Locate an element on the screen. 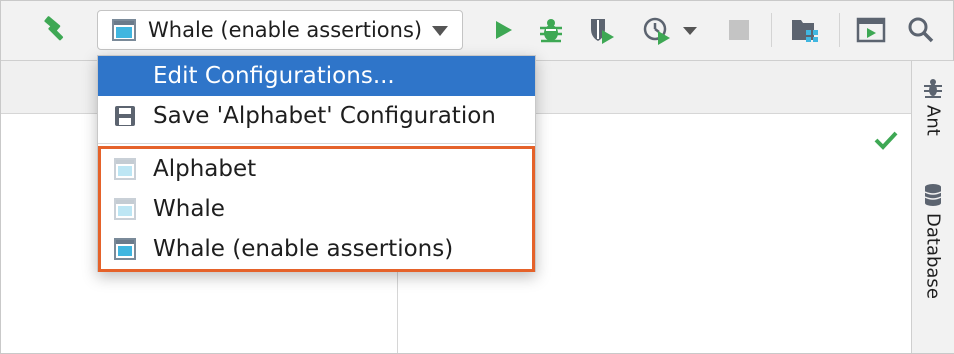 The width and height of the screenshot is (954, 354). coverage-icon is located at coordinates (601, 30).